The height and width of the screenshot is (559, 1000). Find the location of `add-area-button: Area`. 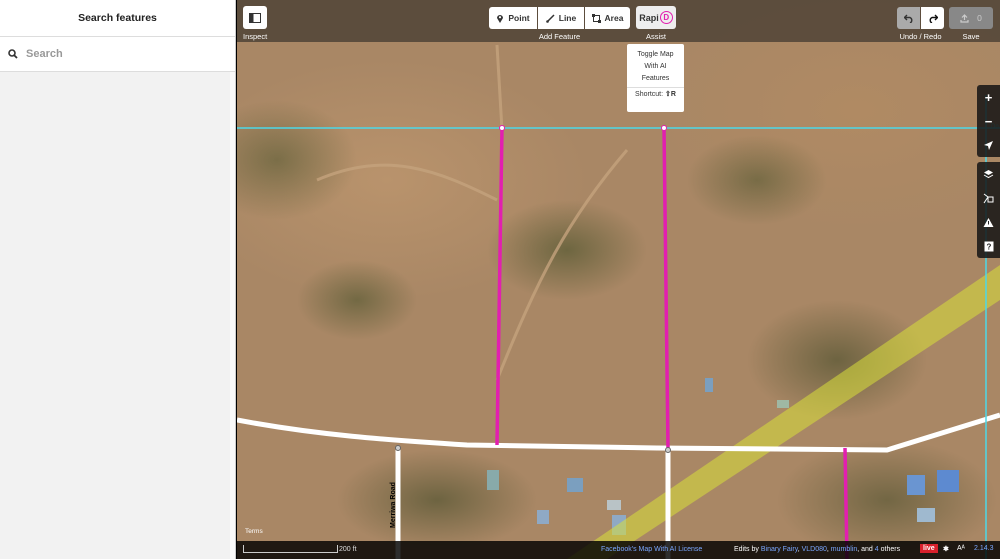

add-area-button: Area is located at coordinates (607, 18).